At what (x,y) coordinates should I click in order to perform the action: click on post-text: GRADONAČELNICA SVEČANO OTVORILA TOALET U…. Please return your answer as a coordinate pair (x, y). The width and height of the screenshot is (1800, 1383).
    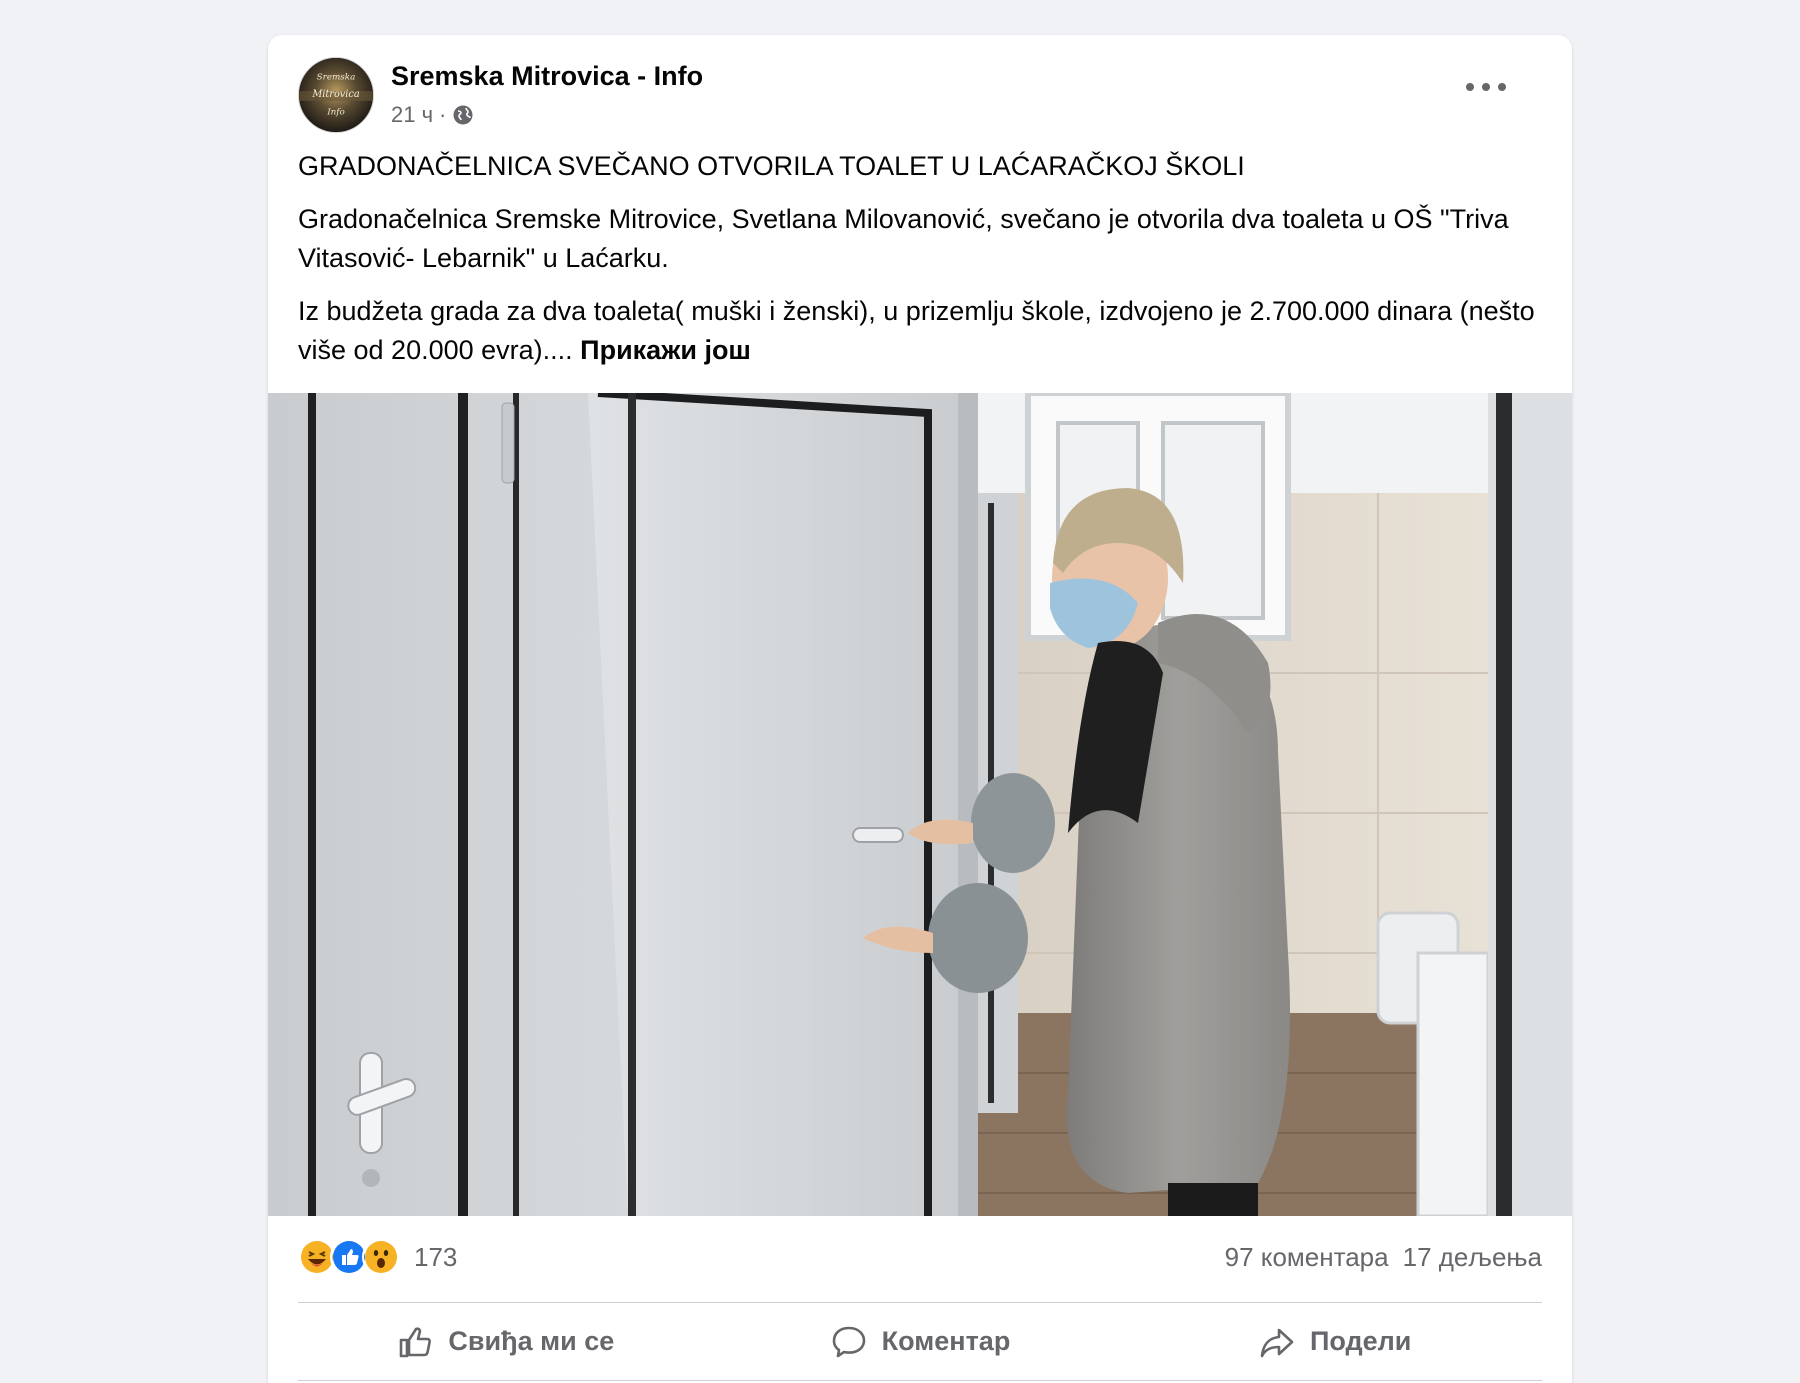
    Looking at the image, I should click on (920, 265).